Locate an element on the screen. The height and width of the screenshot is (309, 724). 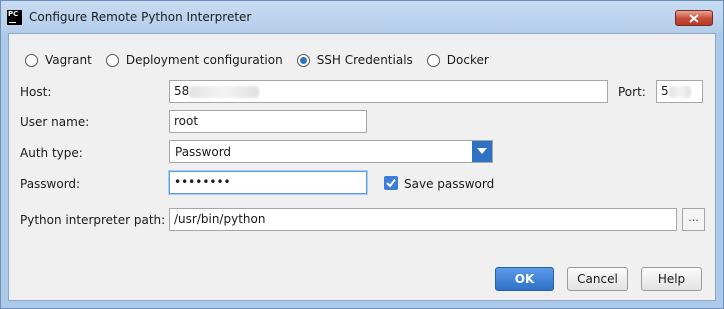
port-input: 5 is located at coordinates (679, 91).